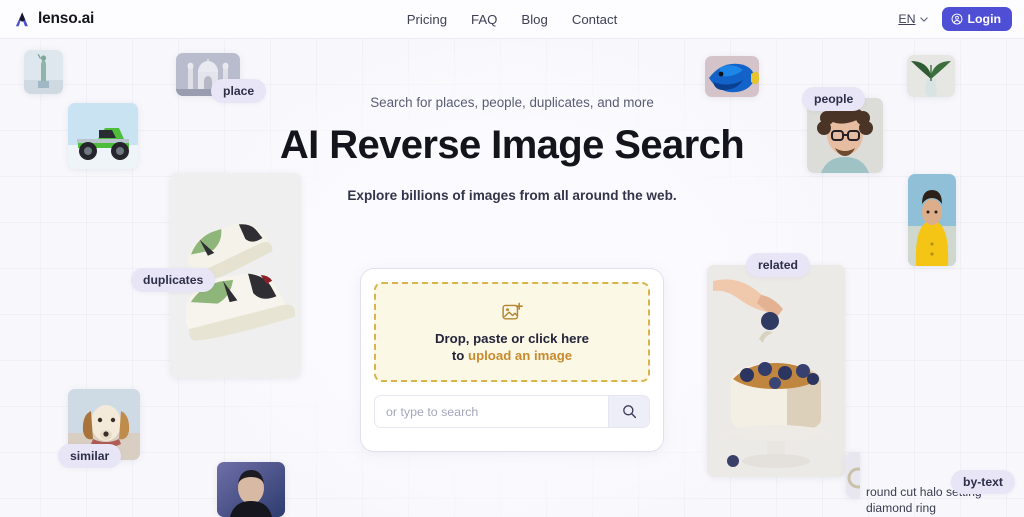 The height and width of the screenshot is (517, 1024). I want to click on thumbnail-plant-in-vase, so click(931, 76).